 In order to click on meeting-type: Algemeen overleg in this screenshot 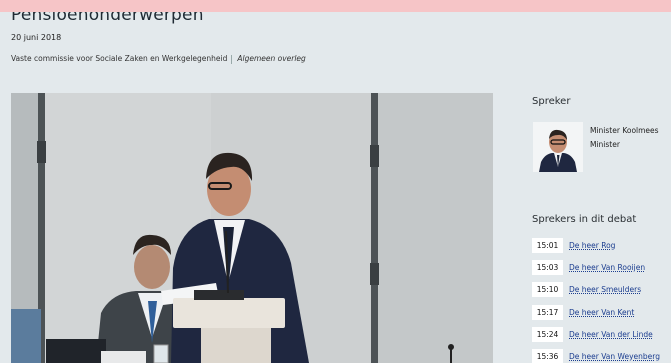, I will do `click(271, 58)`.